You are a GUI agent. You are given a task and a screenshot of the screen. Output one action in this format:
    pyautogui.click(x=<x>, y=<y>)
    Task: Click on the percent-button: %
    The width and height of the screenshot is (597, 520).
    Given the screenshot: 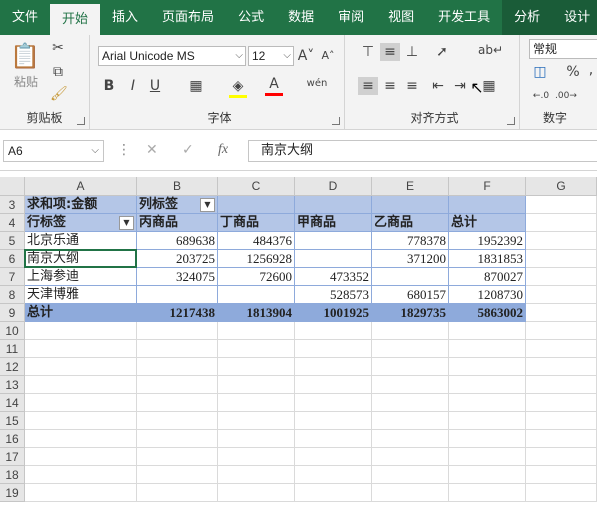 What is the action you would take?
    pyautogui.click(x=573, y=72)
    